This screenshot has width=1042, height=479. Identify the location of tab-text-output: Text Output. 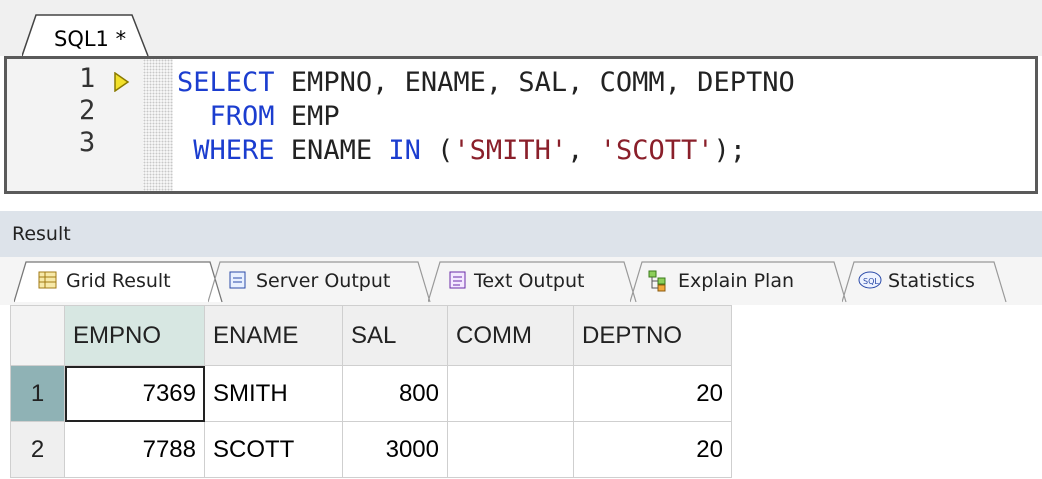
(533, 282).